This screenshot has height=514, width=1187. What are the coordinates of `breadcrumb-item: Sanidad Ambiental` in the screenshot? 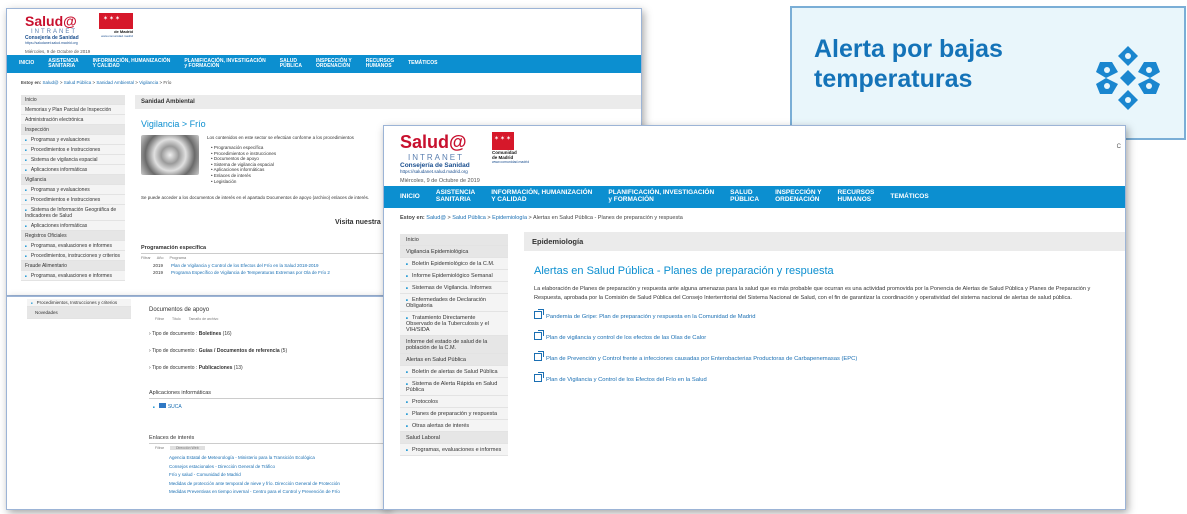 It's located at (115, 82).